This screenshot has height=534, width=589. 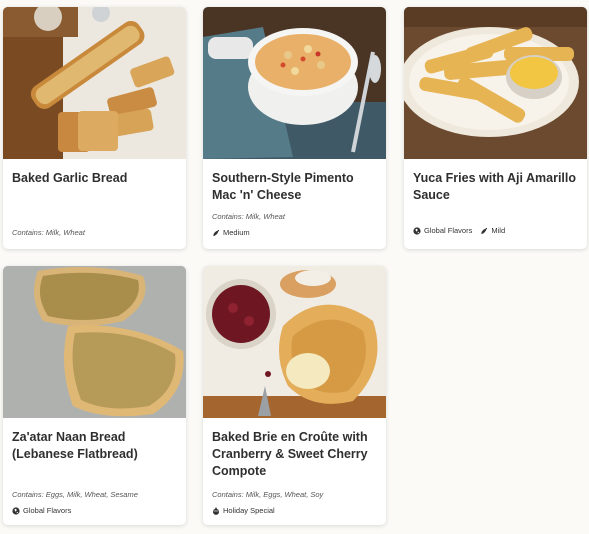 I want to click on tag-label: Mild, so click(x=498, y=230).